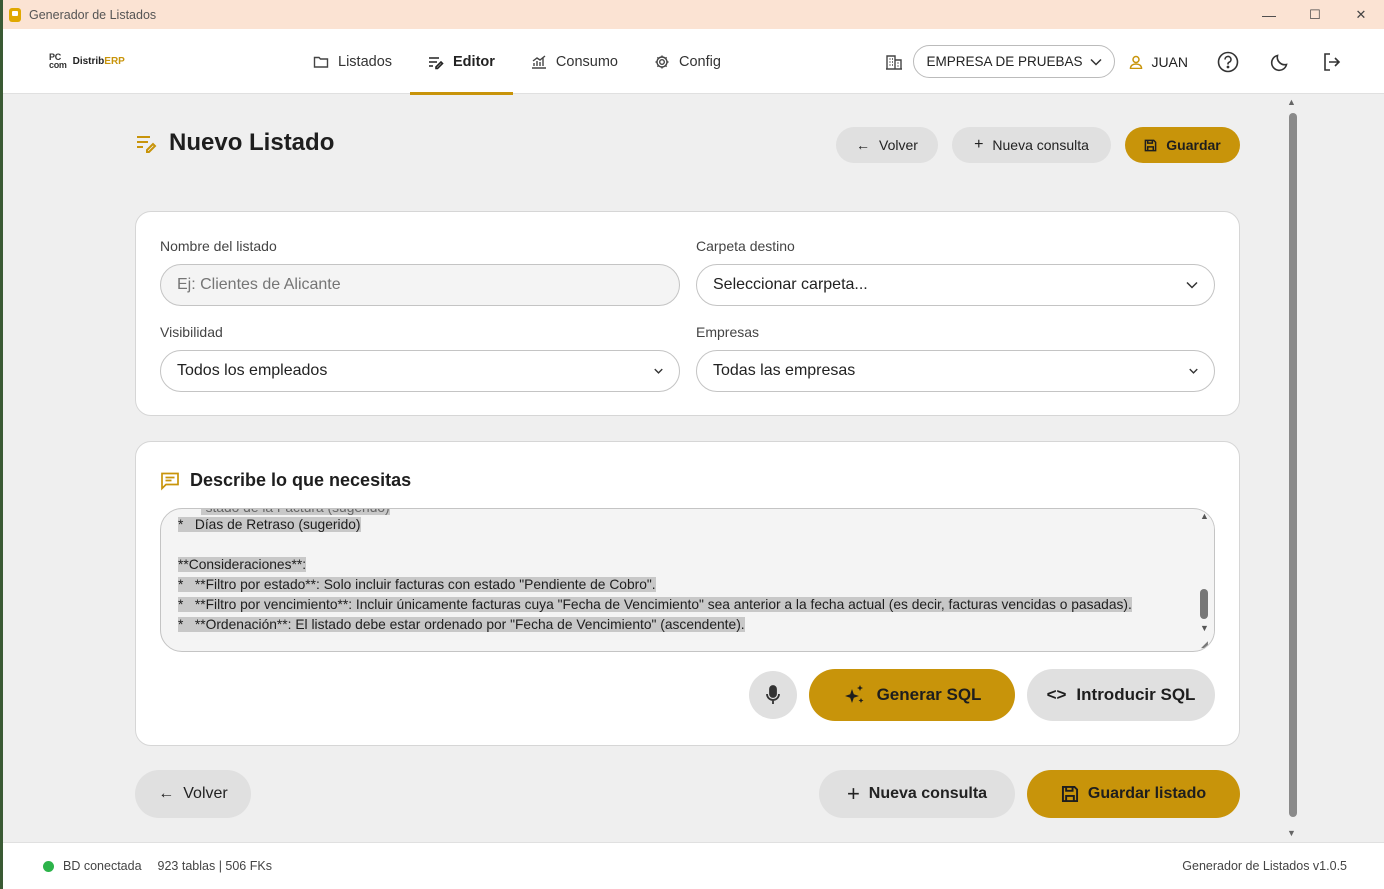 The width and height of the screenshot is (1384, 889). What do you see at coordinates (1014, 61) in the screenshot?
I see `company-select: EMPRESA DE PRUEBAS` at bounding box center [1014, 61].